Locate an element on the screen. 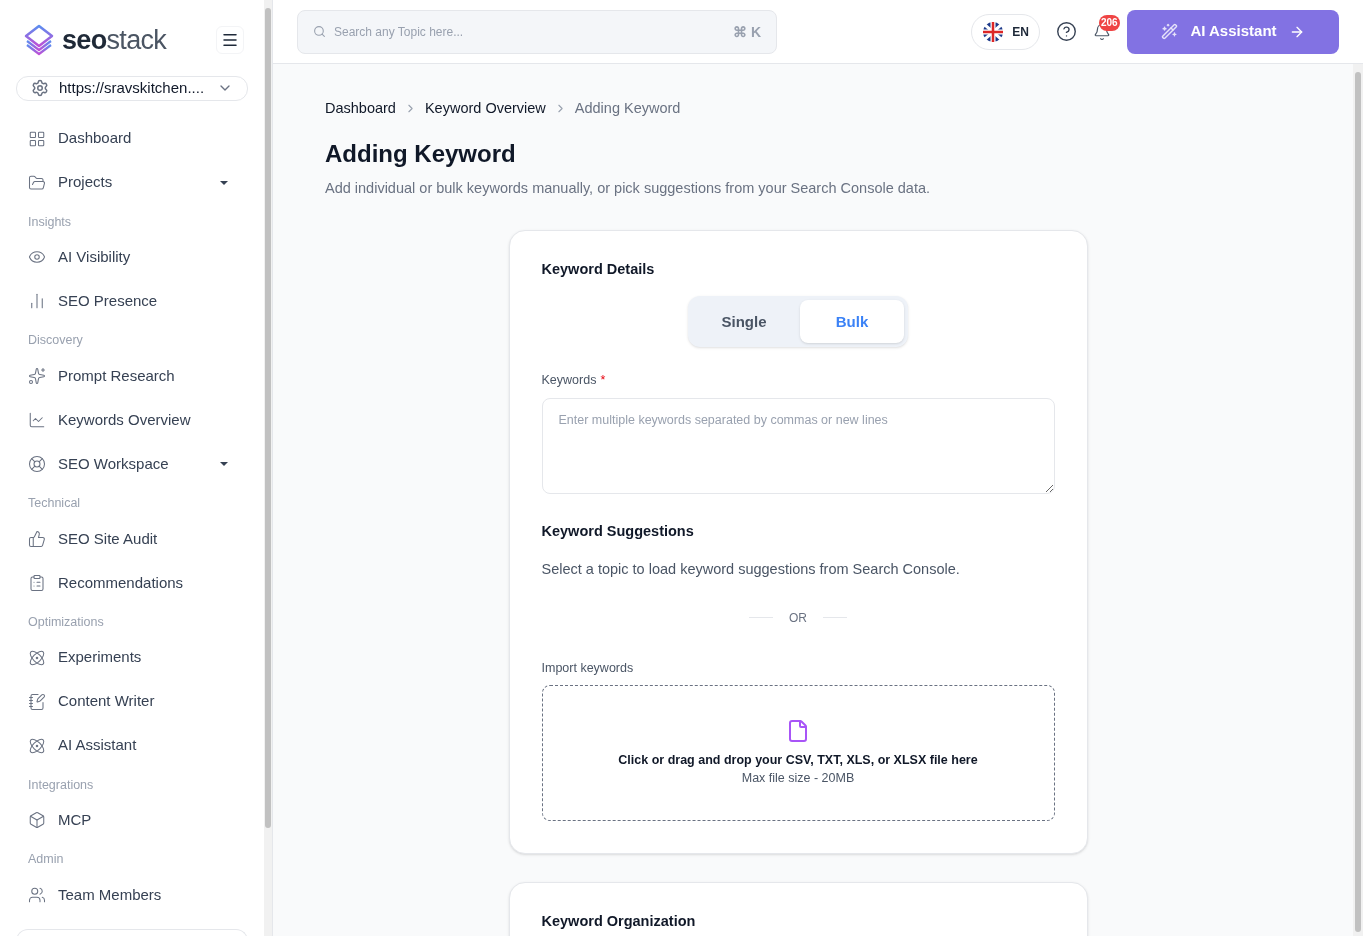 The image size is (1363, 936). lifebuoy-icon is located at coordinates (37, 464).